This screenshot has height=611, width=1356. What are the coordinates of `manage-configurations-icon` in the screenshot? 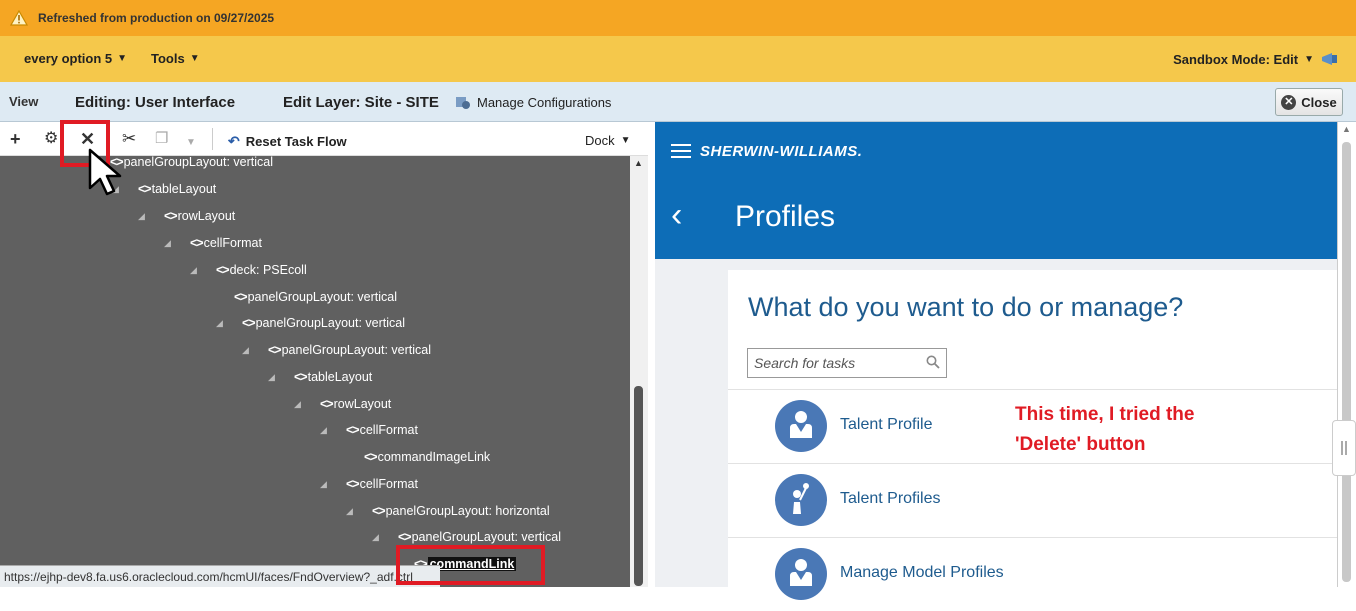 It's located at (463, 103).